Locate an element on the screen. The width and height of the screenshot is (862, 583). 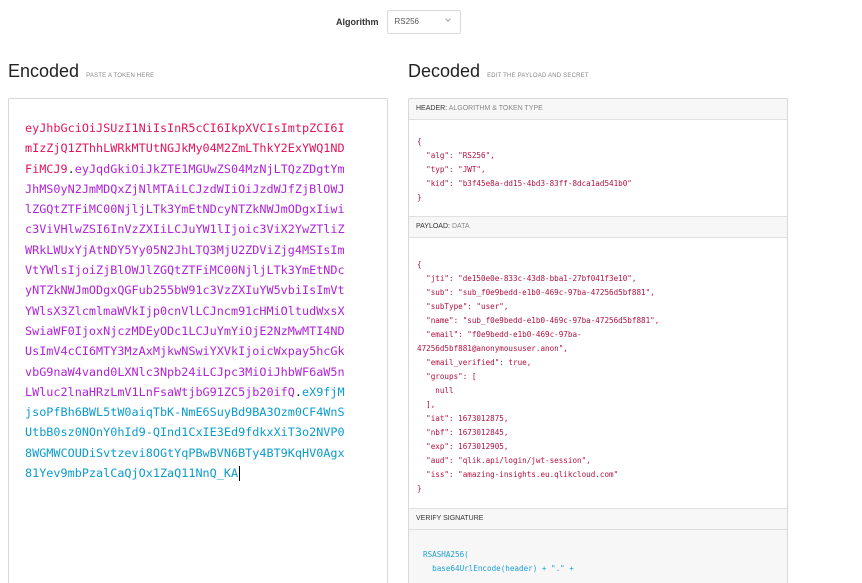
decoded-hint: EDIT THE PAYLOAD AND SECRET is located at coordinates (538, 76).